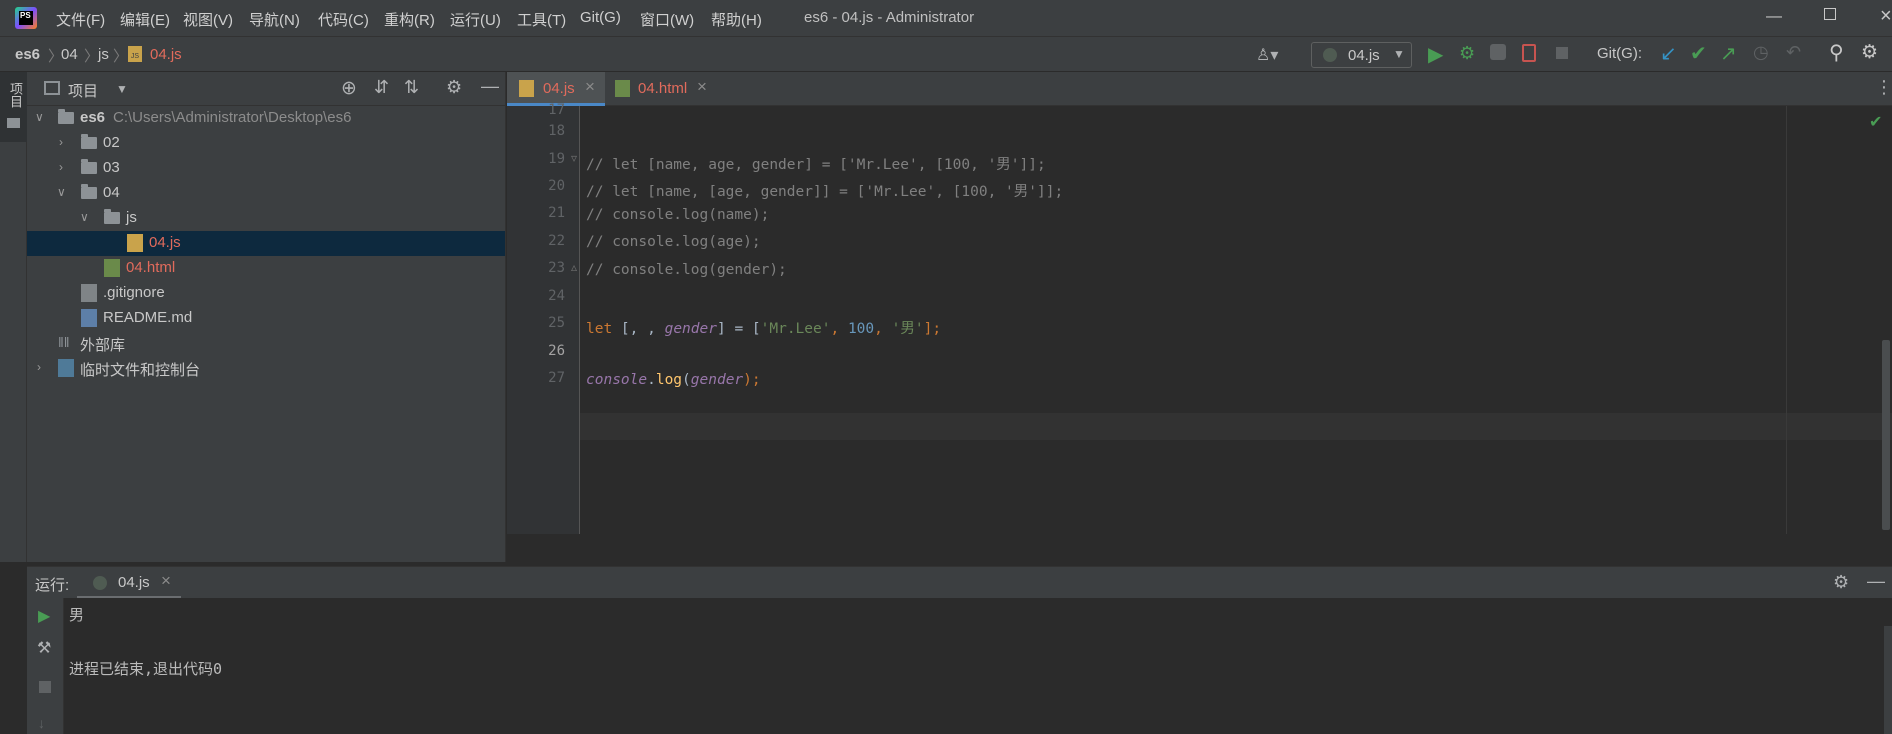 The height and width of the screenshot is (734, 1892). I want to click on debug-icon: ⚙, so click(1467, 53).